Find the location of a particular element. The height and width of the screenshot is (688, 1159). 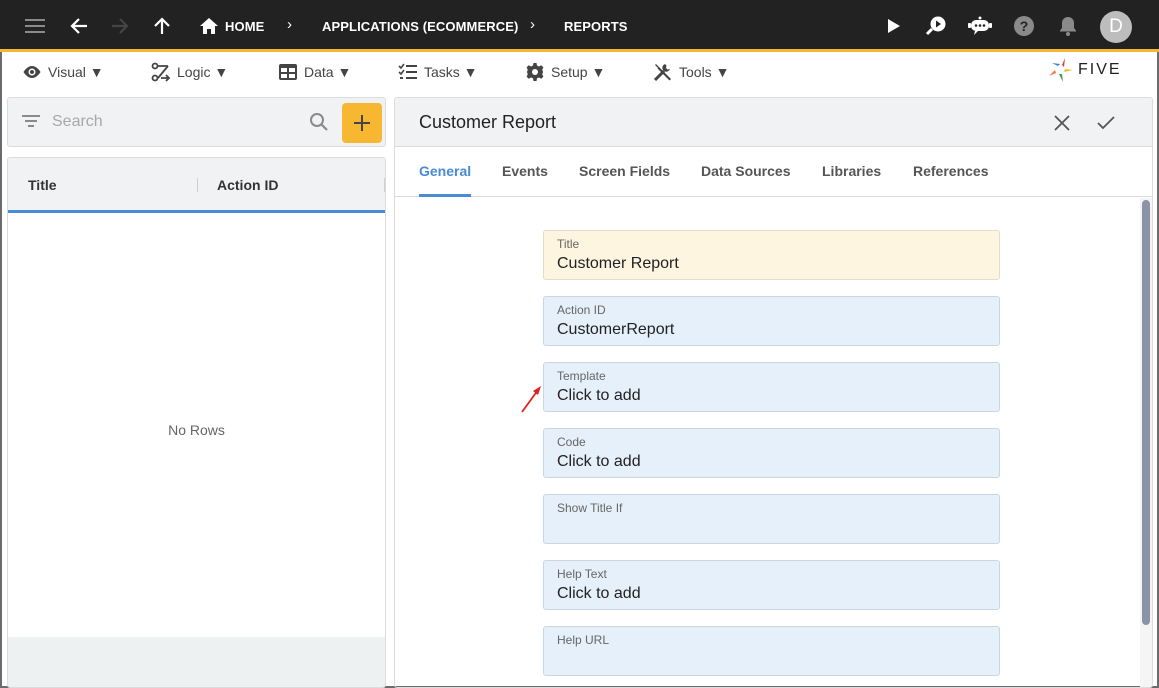

logic-flow-icon is located at coordinates (161, 72).